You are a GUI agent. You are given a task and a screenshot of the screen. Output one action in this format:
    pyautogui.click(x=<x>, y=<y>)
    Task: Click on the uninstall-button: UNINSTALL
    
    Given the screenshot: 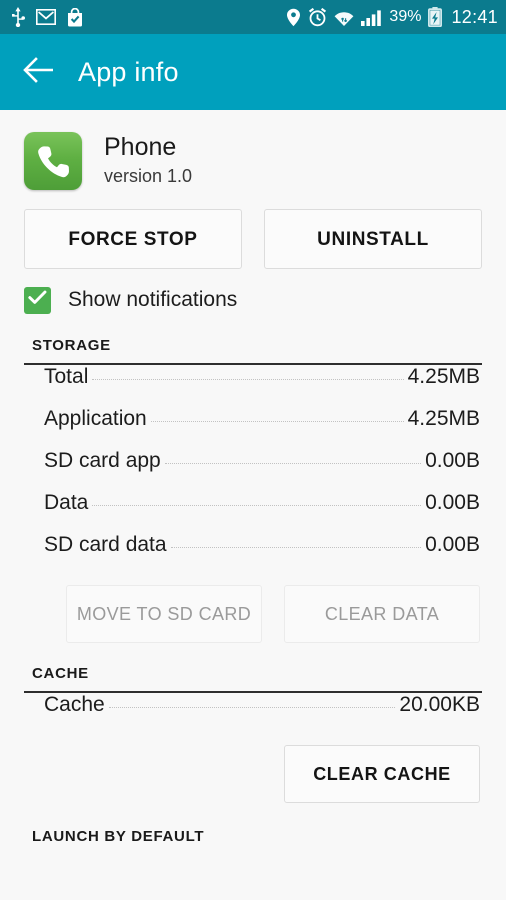 What is the action you would take?
    pyautogui.click(x=373, y=239)
    